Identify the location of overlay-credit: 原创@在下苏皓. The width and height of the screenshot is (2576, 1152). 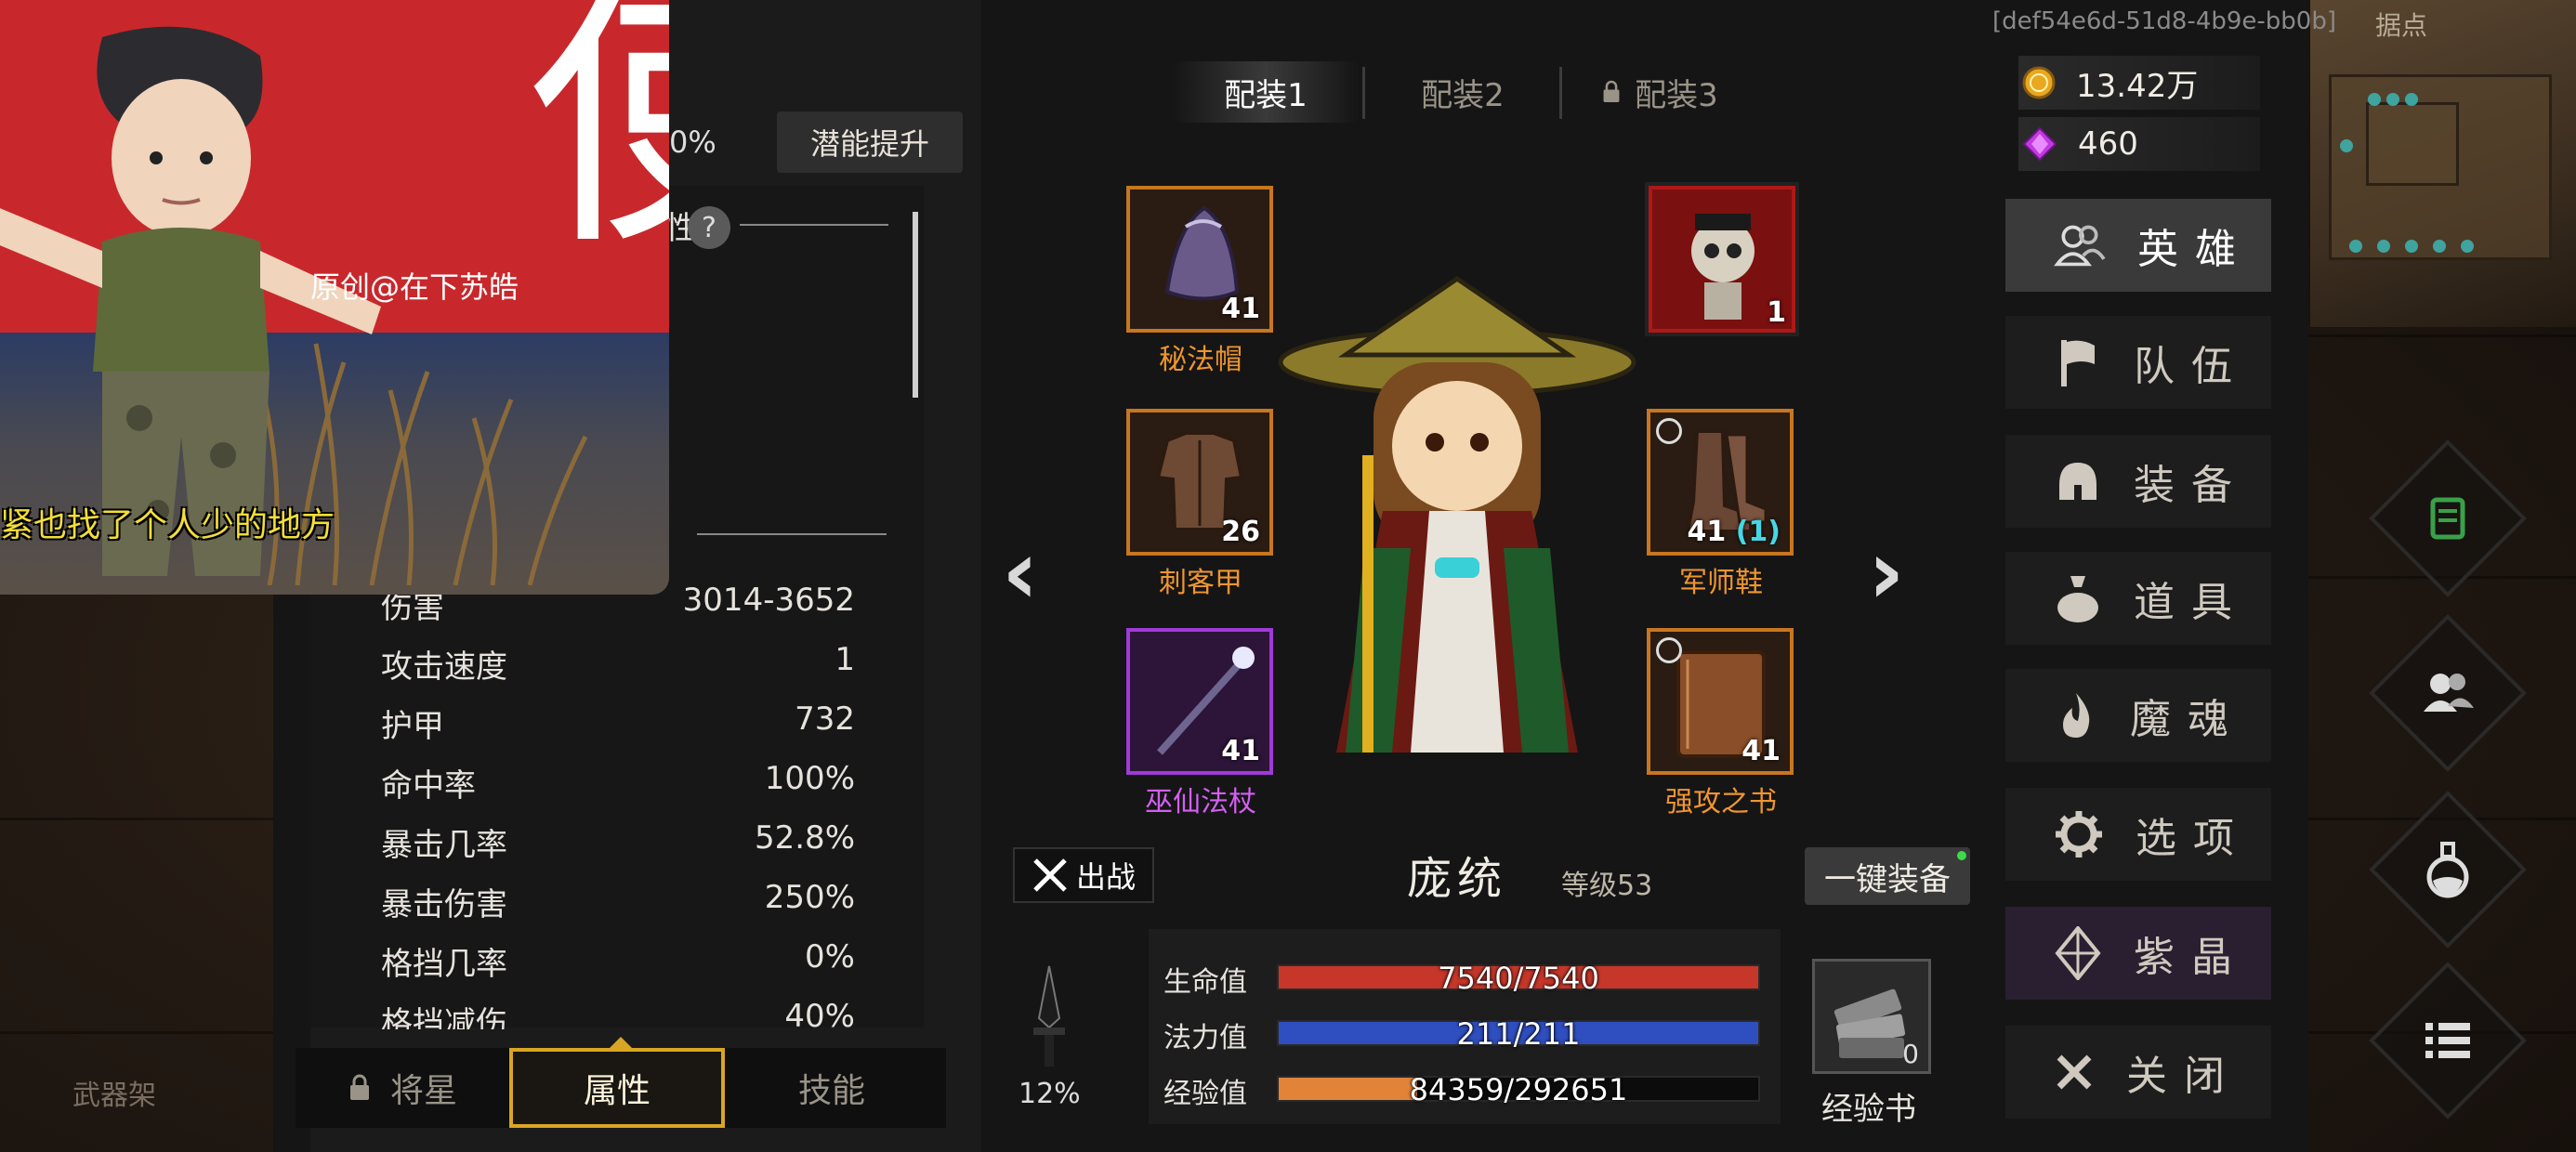
(414, 287).